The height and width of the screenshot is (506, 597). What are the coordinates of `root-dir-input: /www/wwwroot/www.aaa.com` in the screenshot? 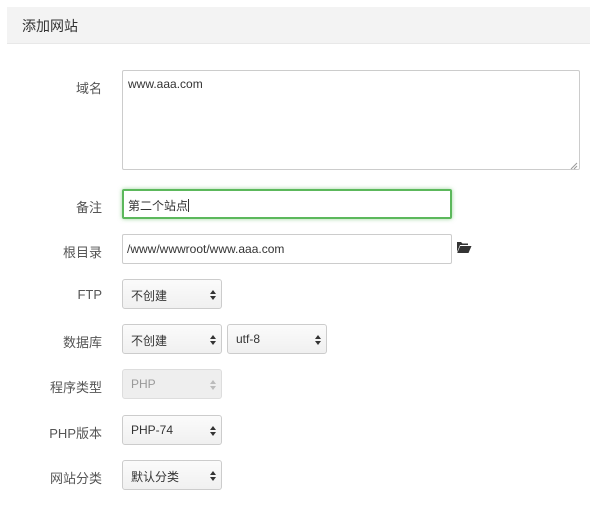 It's located at (287, 249).